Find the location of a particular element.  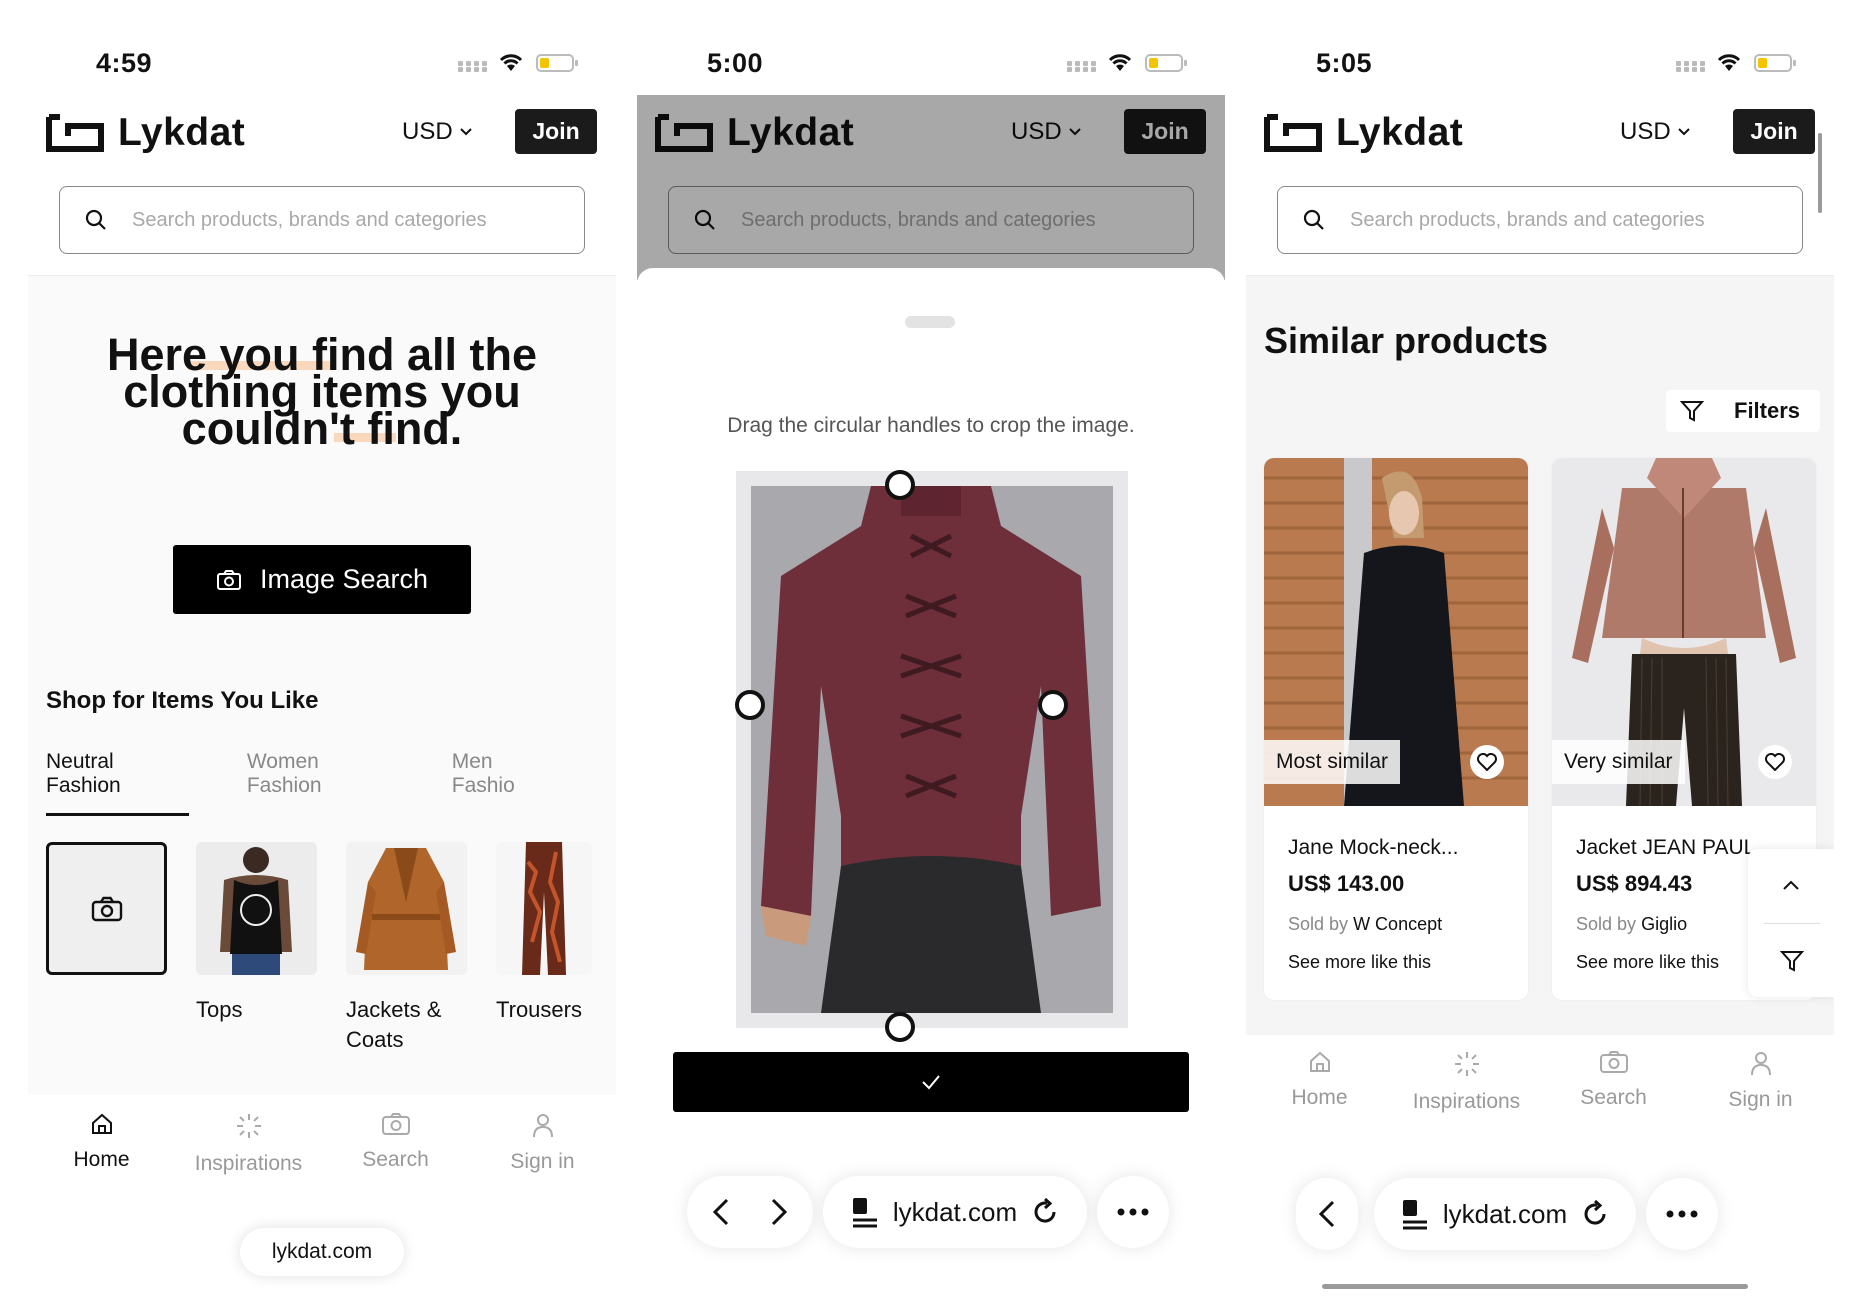

user-icon is located at coordinates (542, 1126).